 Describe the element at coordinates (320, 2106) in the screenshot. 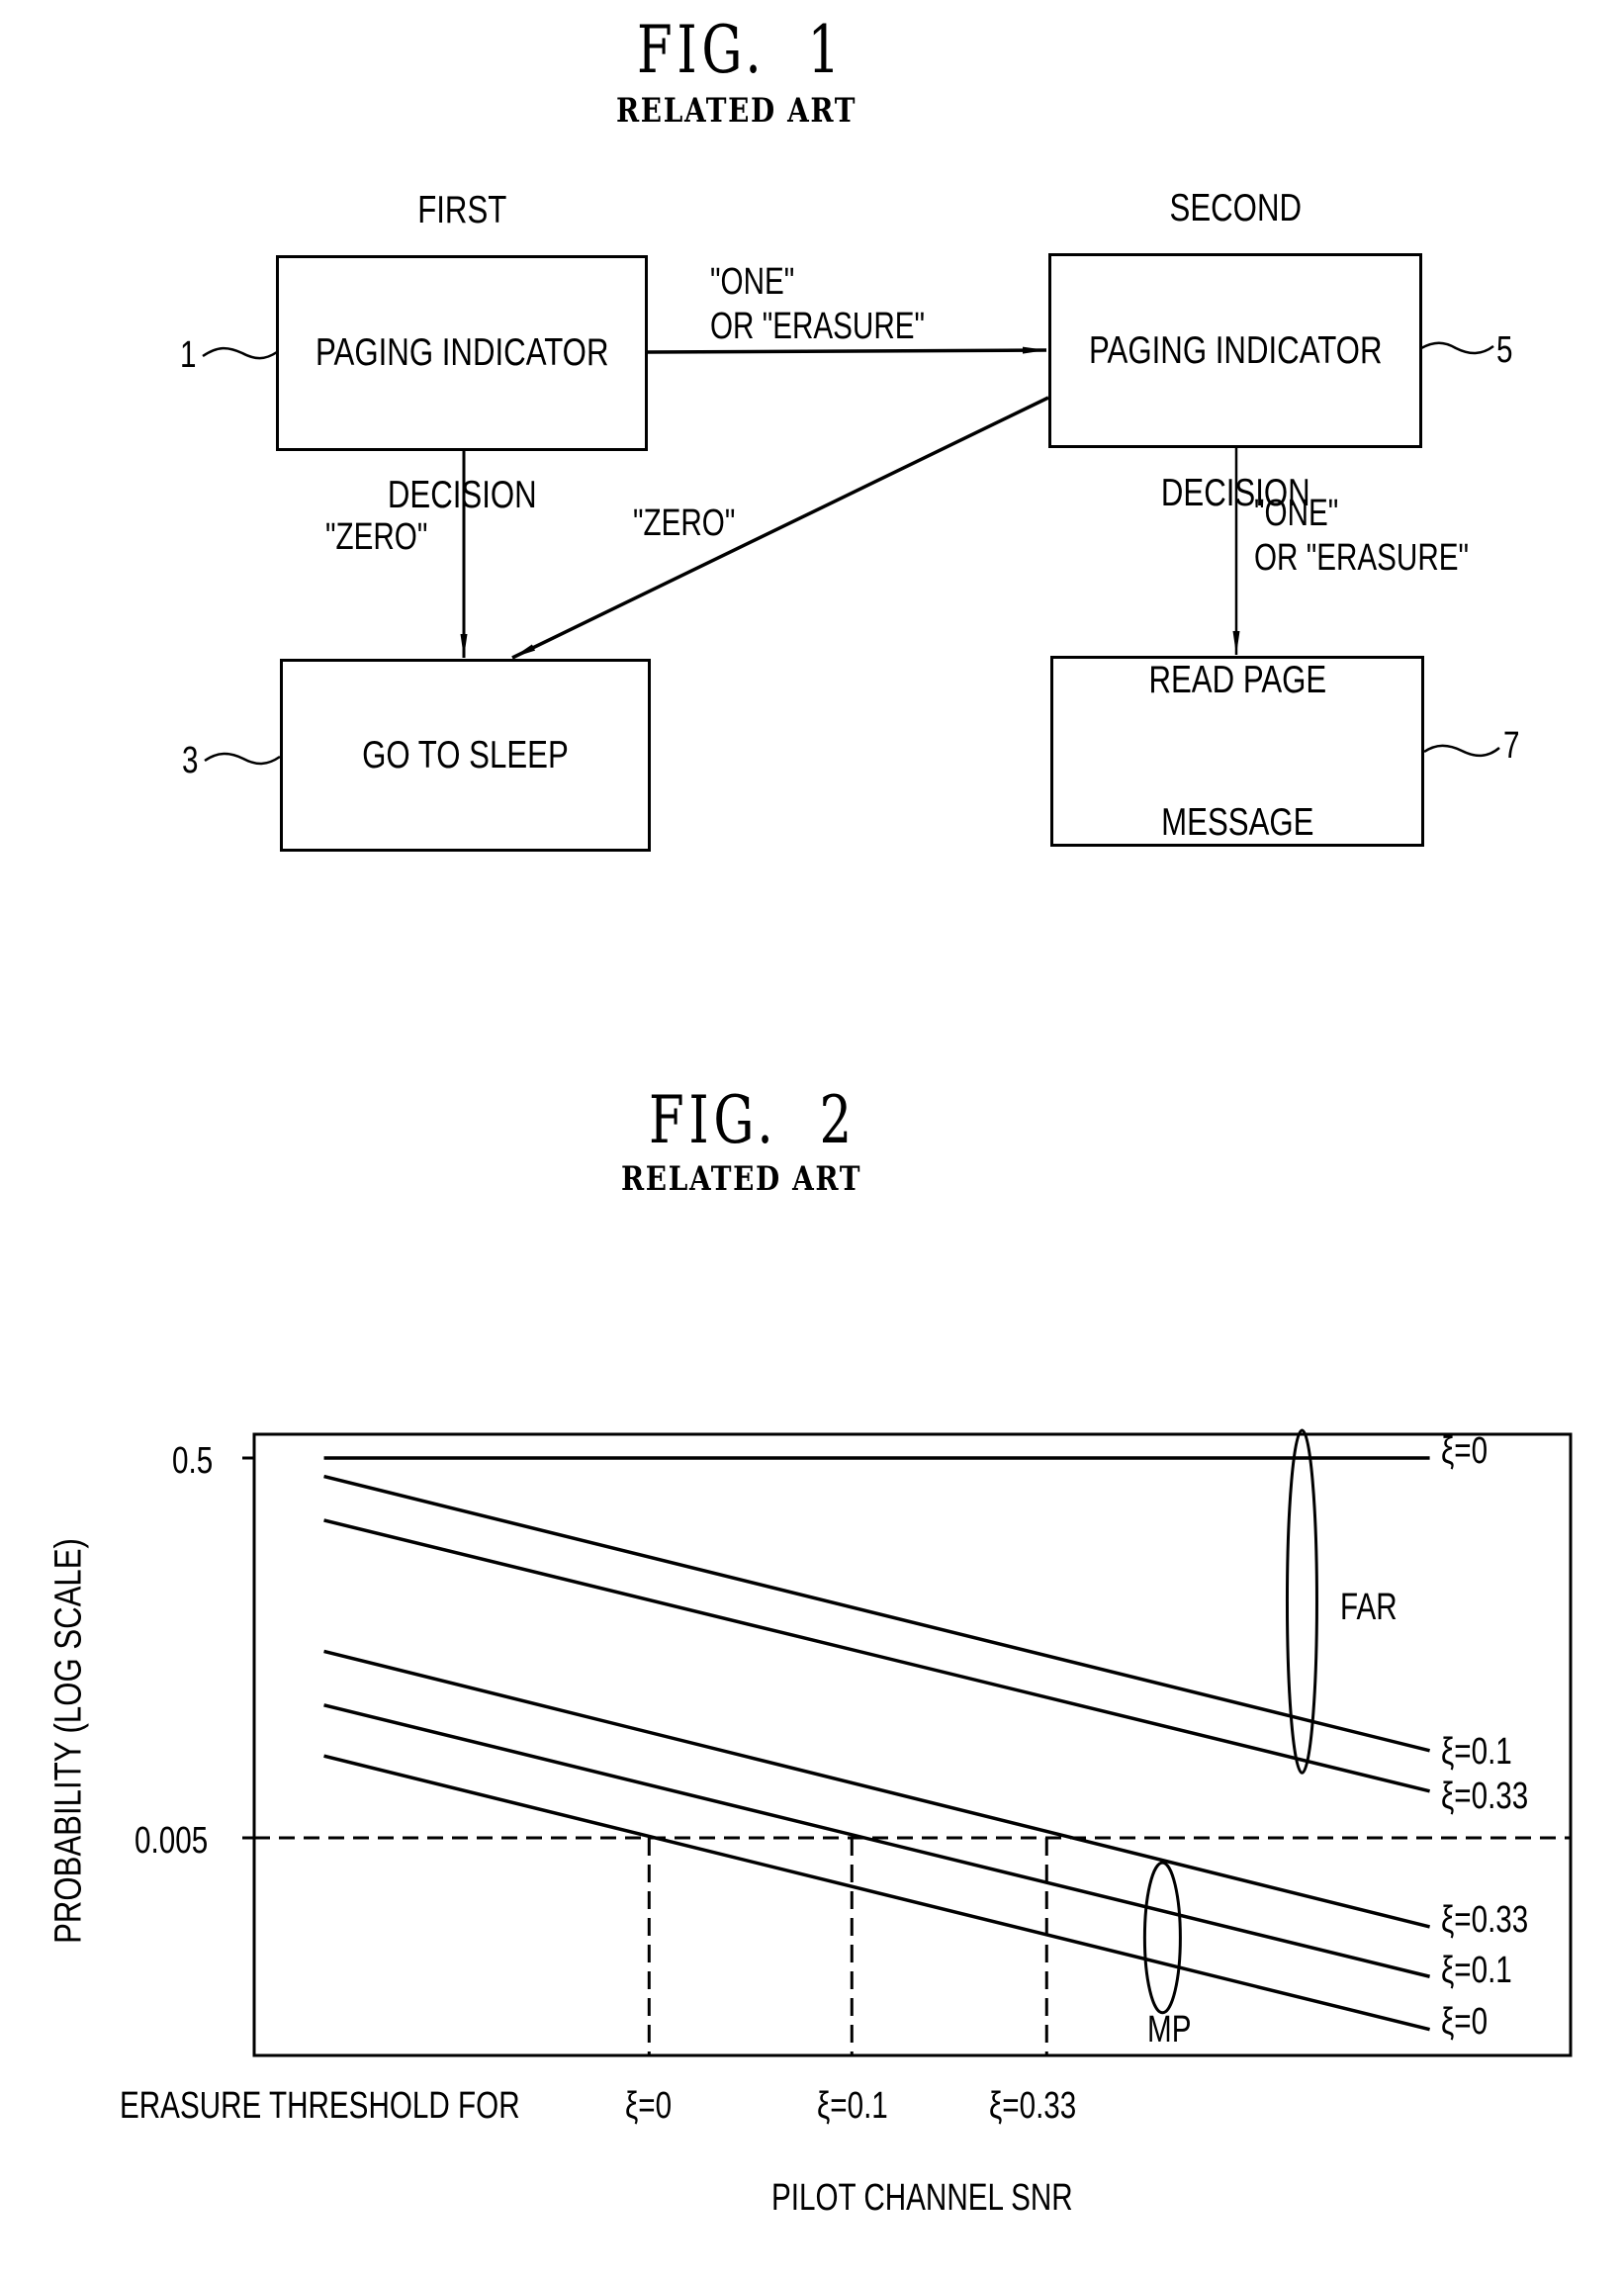

I see `threshold-prefix-label: ERASURE THRESHOLD FOR` at that location.